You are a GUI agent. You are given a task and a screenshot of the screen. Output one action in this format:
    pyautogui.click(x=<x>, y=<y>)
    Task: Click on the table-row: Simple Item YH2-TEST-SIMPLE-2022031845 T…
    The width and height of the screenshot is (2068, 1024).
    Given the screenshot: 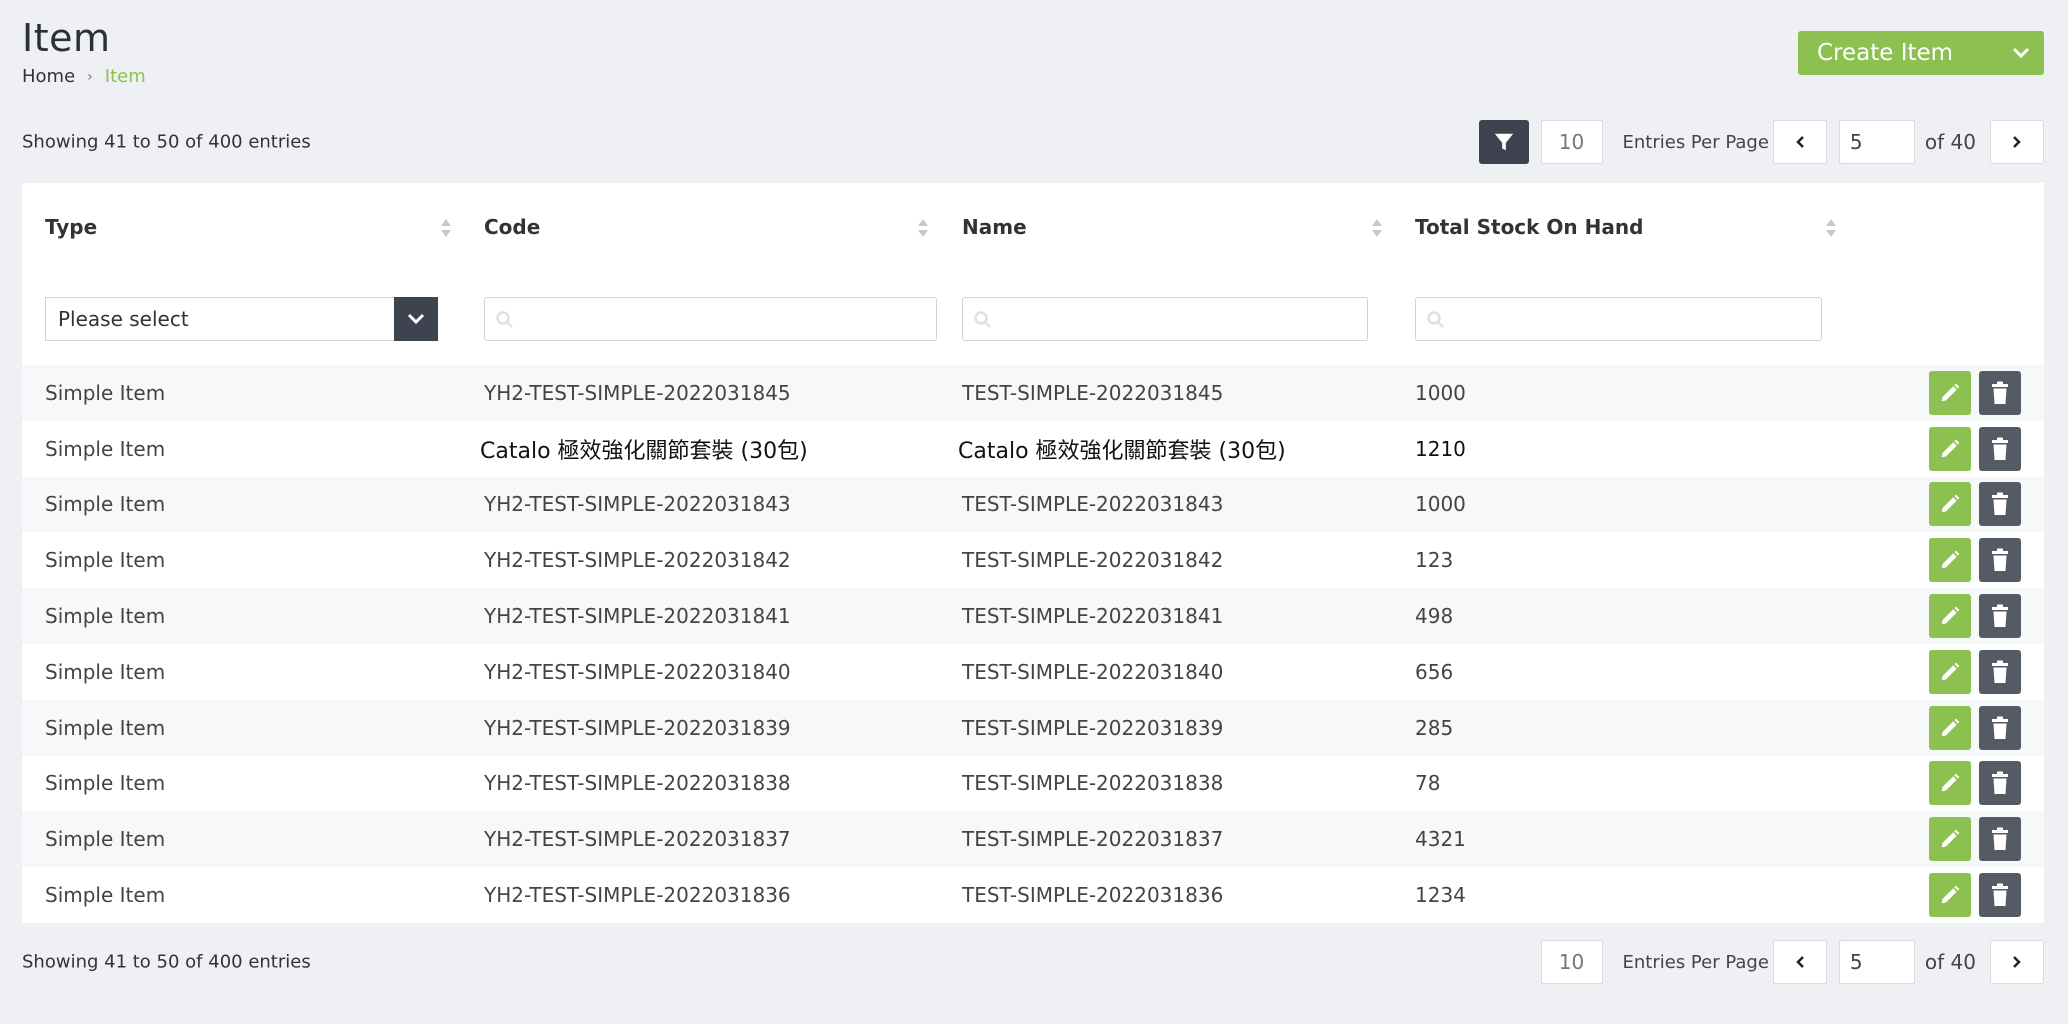 What is the action you would take?
    pyautogui.click(x=1033, y=393)
    